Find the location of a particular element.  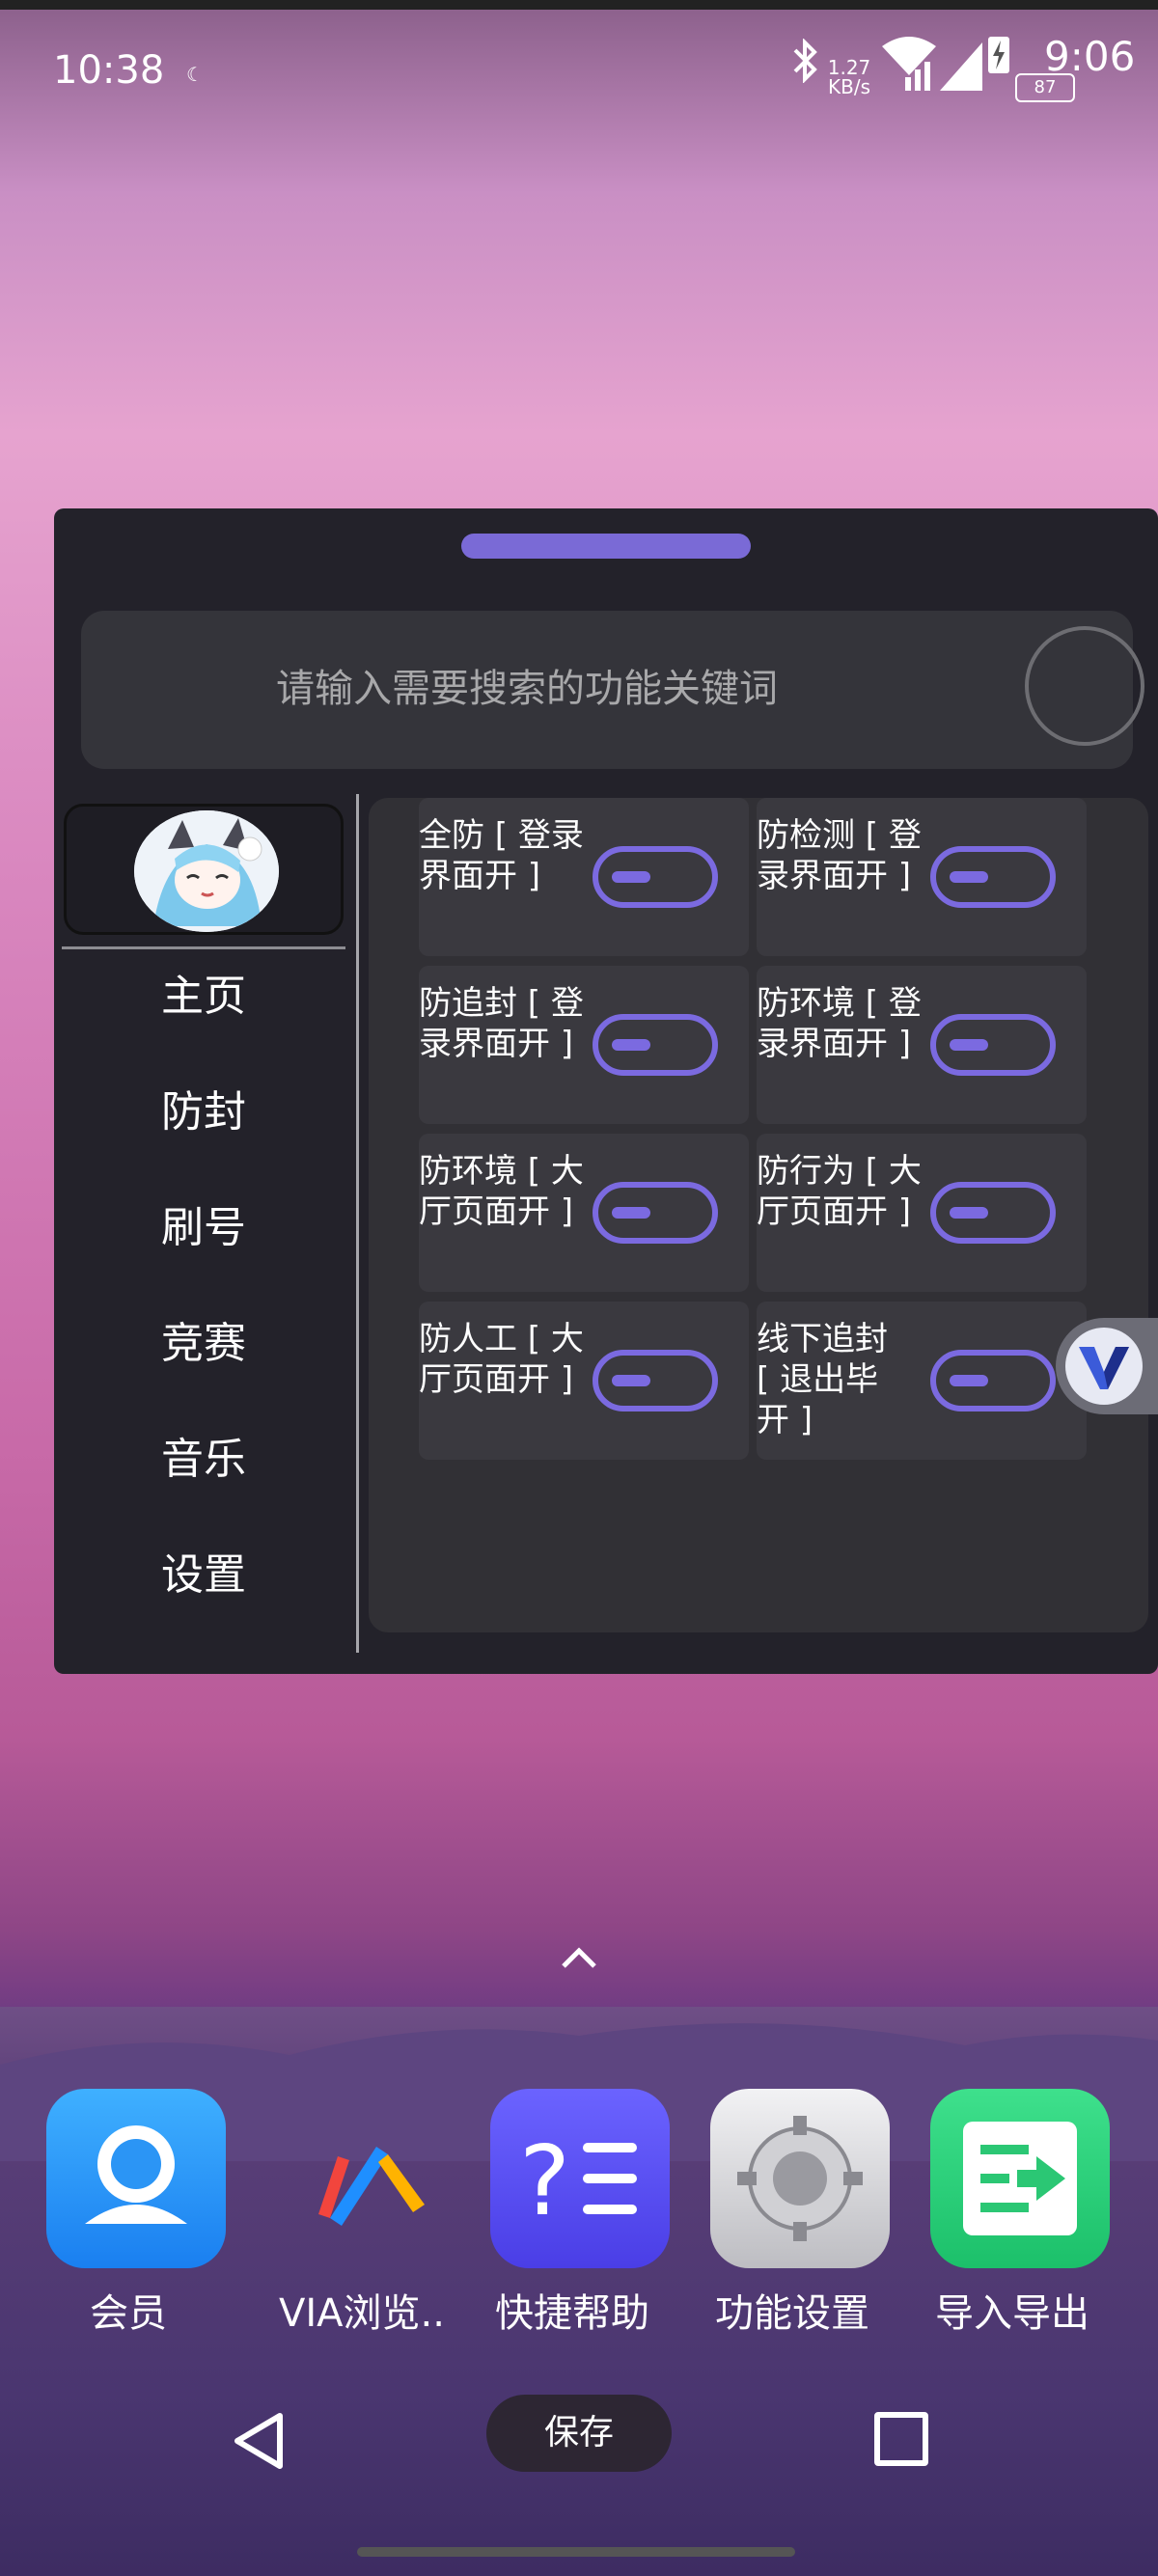

toggle-label: 防环境 [ 大厅页面开 ] is located at coordinates (501, 1192).